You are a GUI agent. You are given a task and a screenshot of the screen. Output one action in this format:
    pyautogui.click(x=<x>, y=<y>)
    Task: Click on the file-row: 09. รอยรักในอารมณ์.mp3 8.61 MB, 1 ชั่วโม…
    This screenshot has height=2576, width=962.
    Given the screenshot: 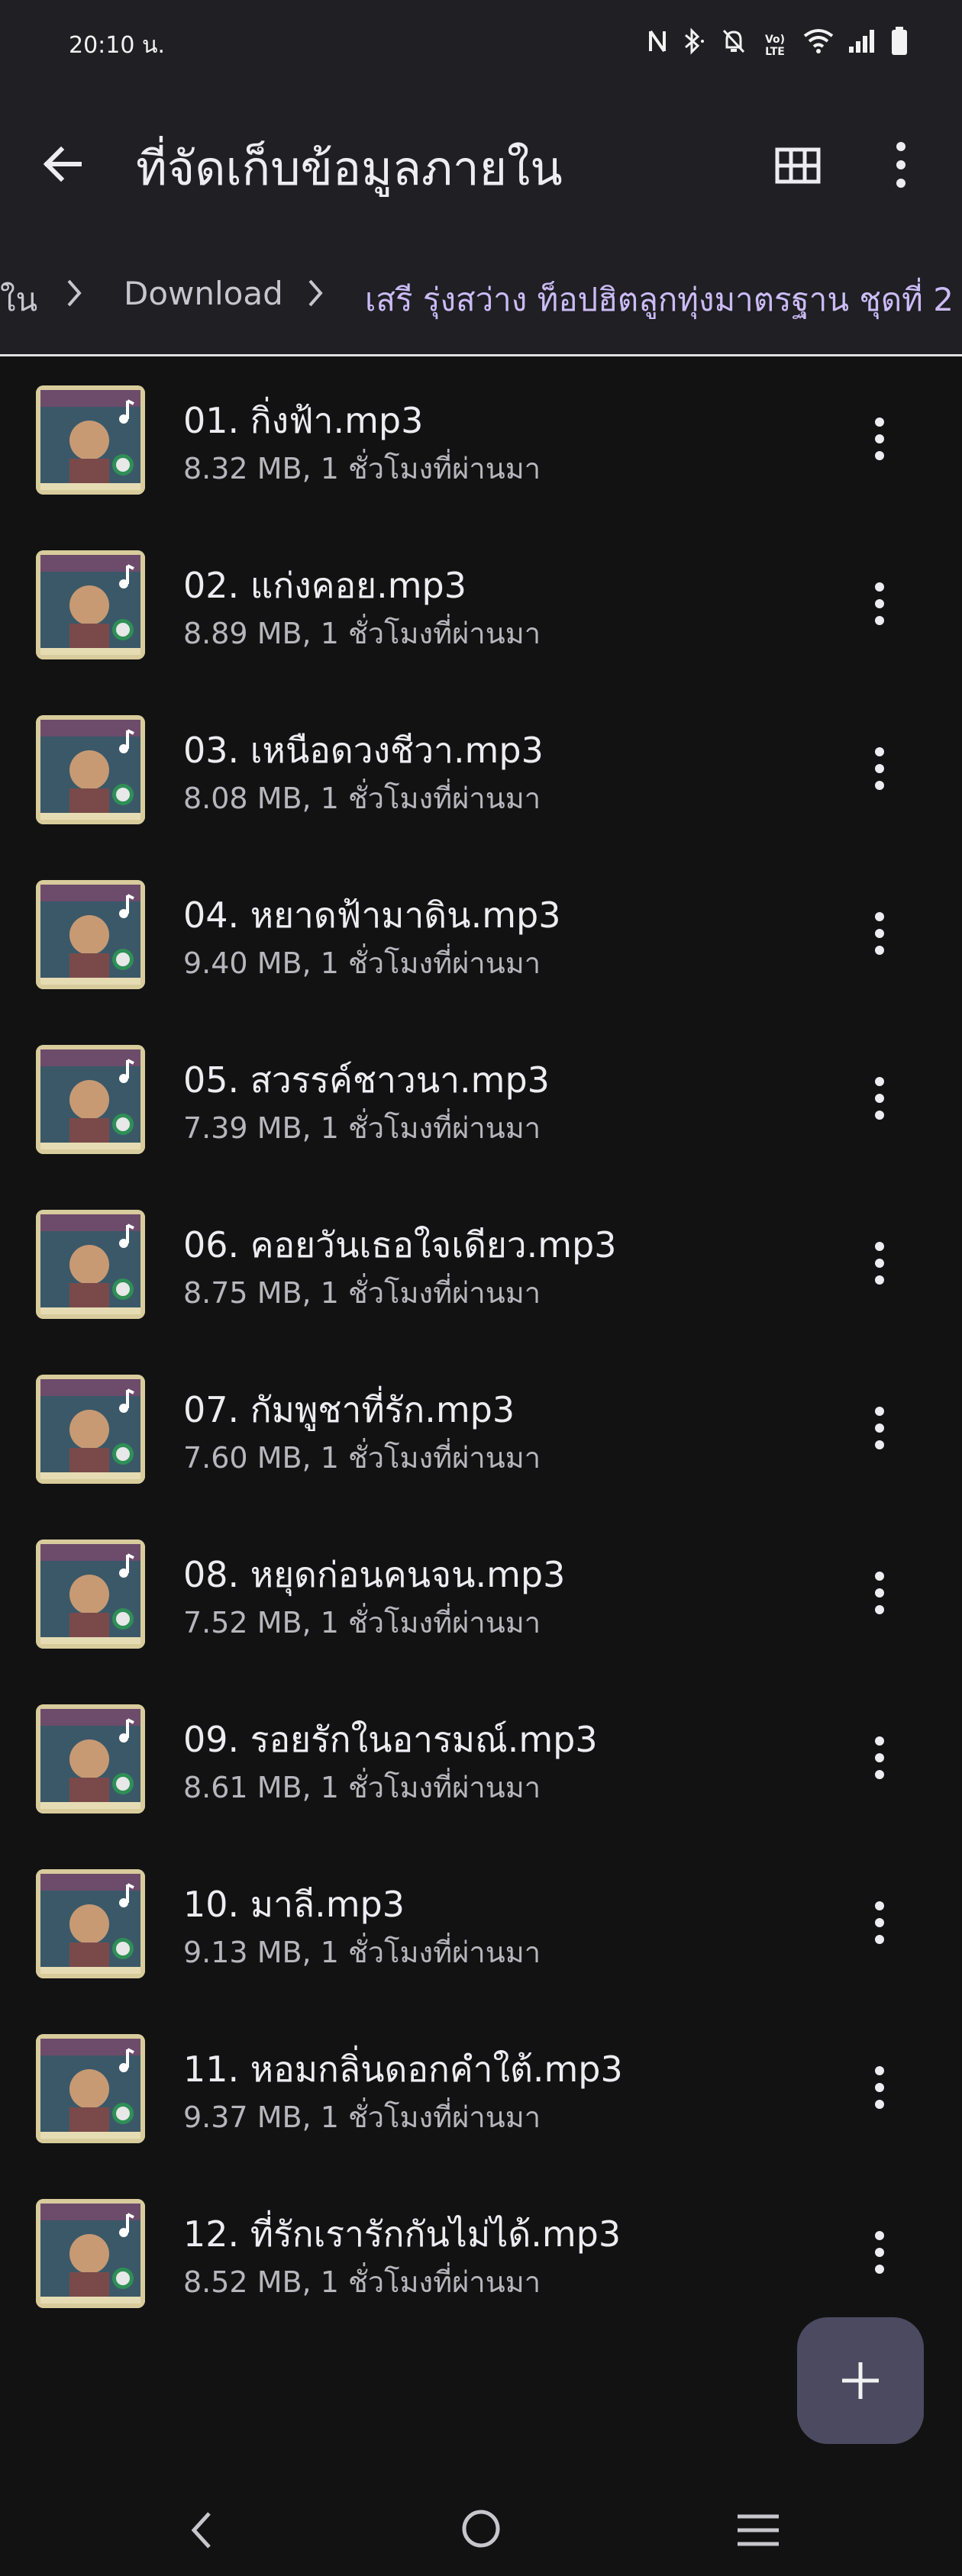 What is the action you would take?
    pyautogui.click(x=481, y=1757)
    